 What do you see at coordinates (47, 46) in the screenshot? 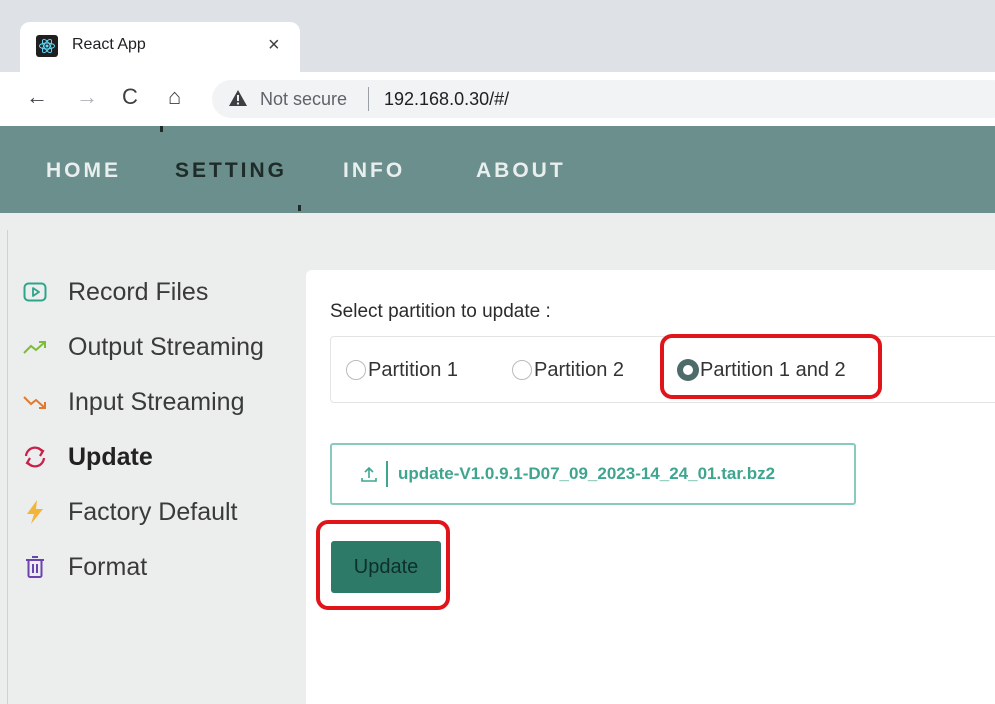
I see `react-logo-icon` at bounding box center [47, 46].